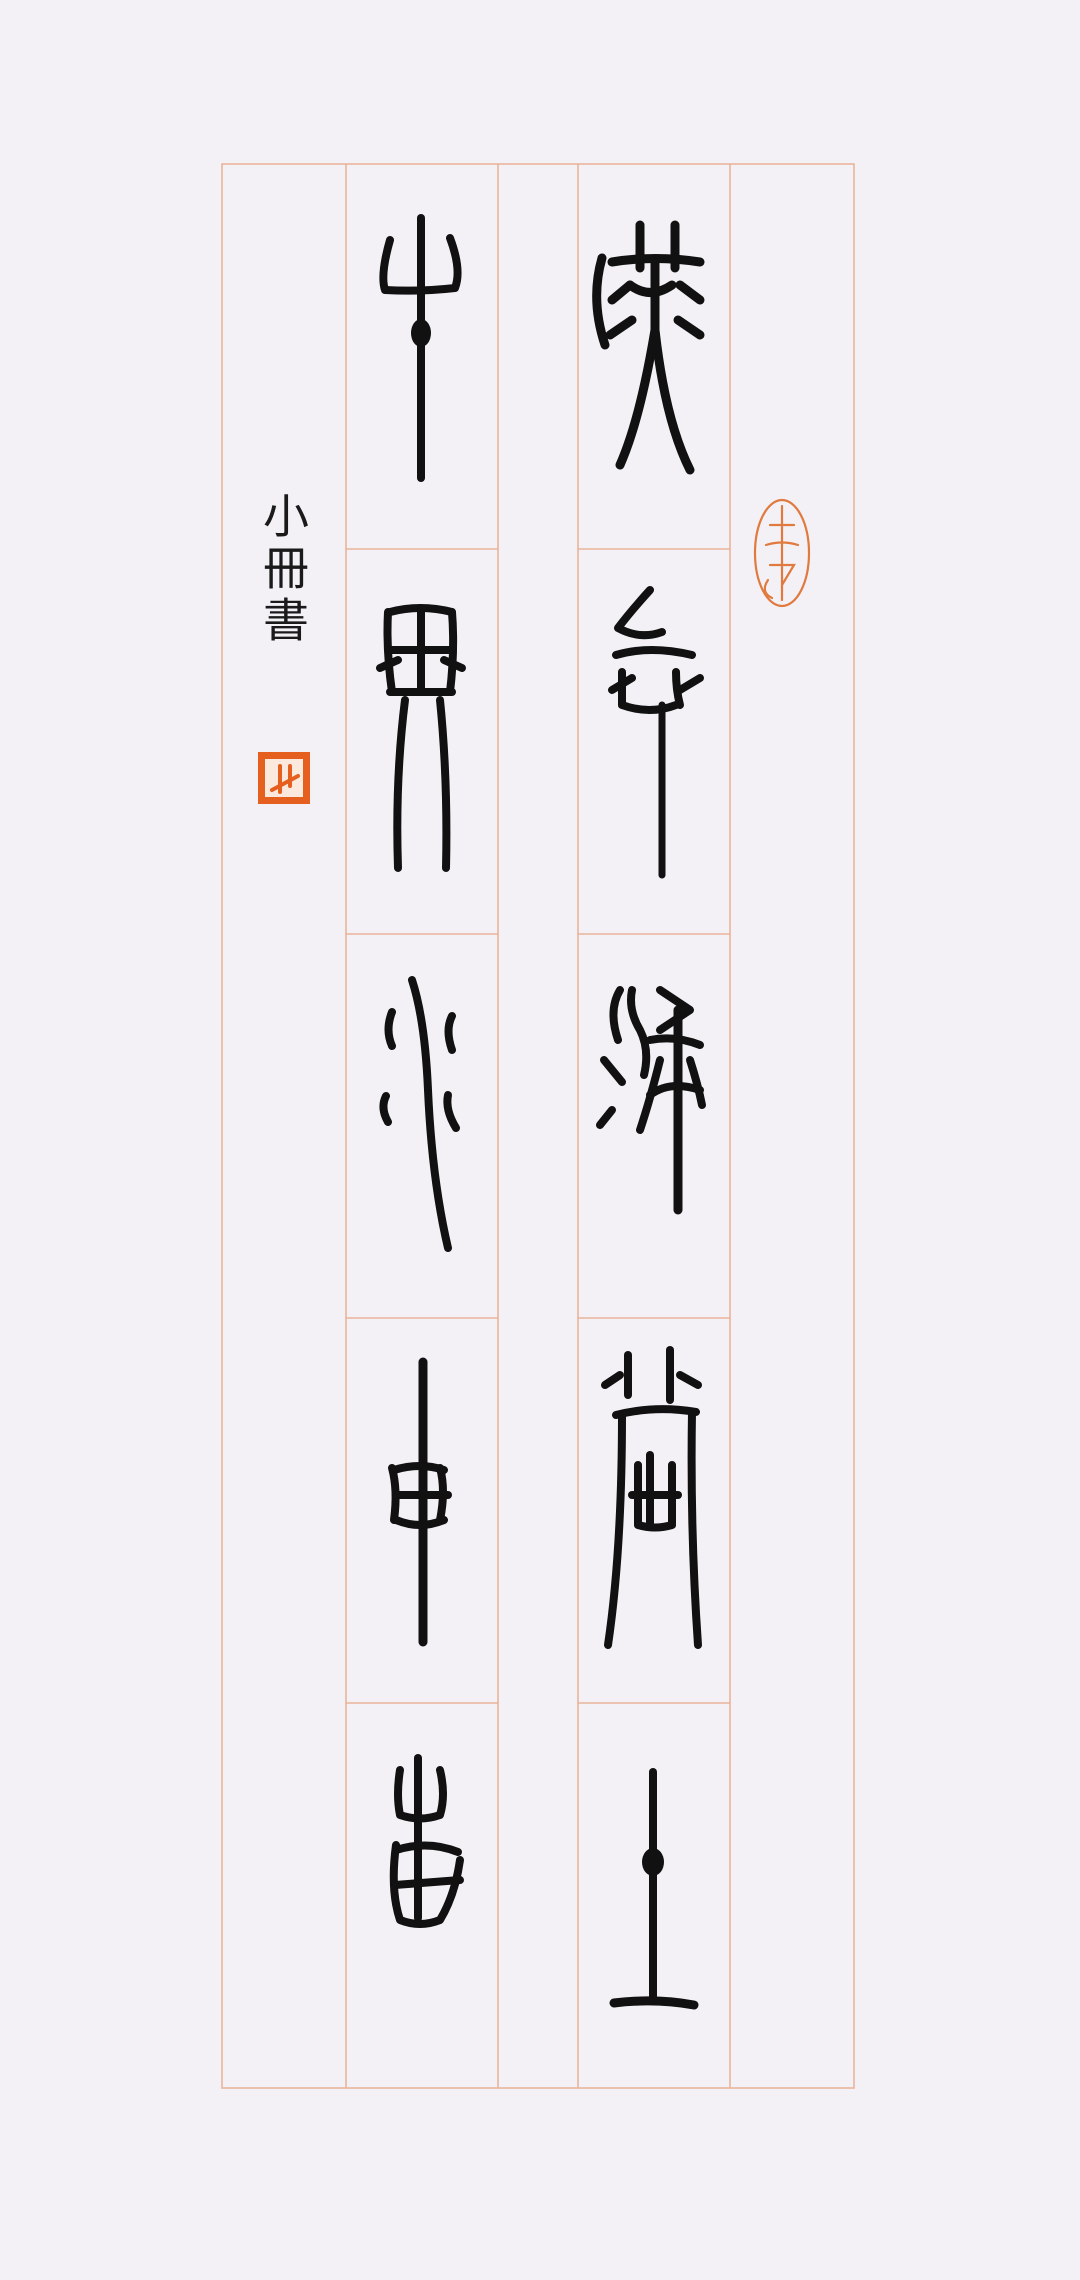  I want to click on name-seal, so click(284, 778).